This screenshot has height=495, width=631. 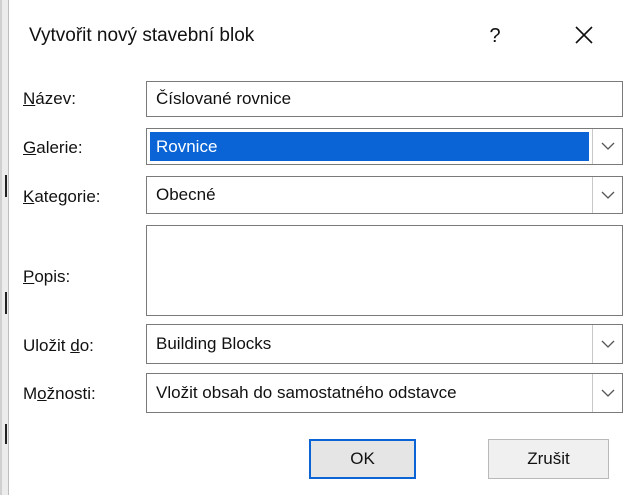 What do you see at coordinates (384, 344) in the screenshot?
I see `save-in-dropdown: Building Blocks` at bounding box center [384, 344].